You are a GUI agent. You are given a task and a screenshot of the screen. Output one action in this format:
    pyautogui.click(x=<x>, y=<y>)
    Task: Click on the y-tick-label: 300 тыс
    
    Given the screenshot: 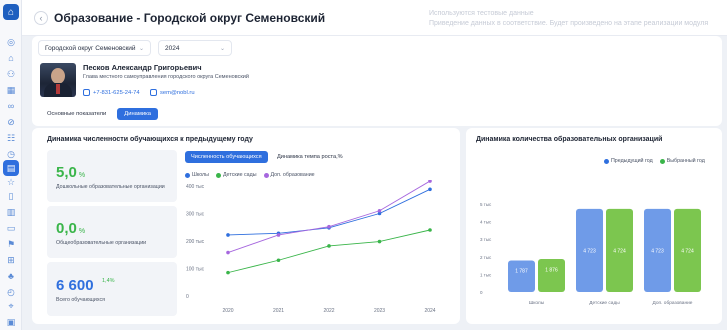 What is the action you would take?
    pyautogui.click(x=195, y=215)
    